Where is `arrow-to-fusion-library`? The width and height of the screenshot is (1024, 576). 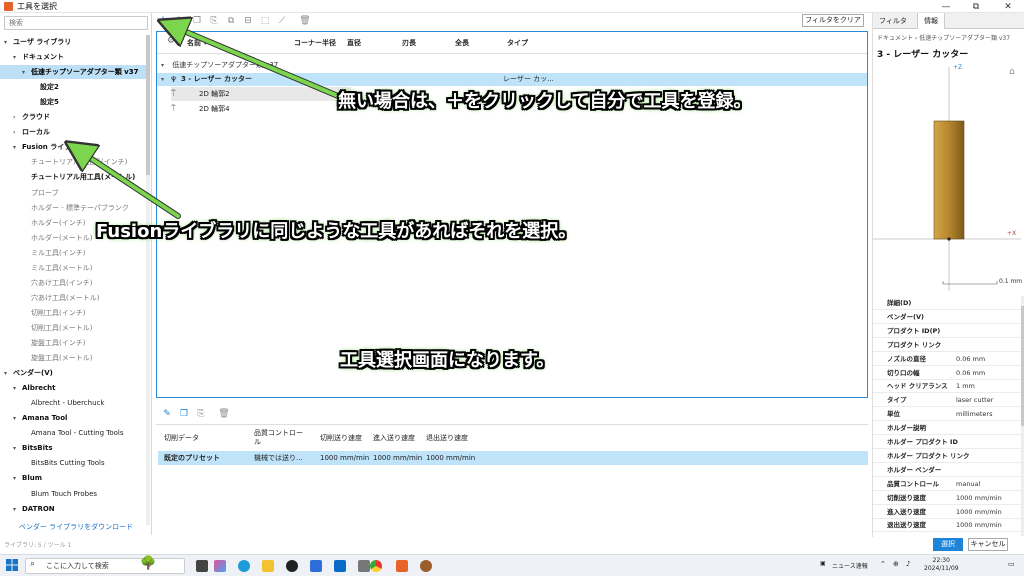
arrow-to-fusion-library is located at coordinates (129, 184).